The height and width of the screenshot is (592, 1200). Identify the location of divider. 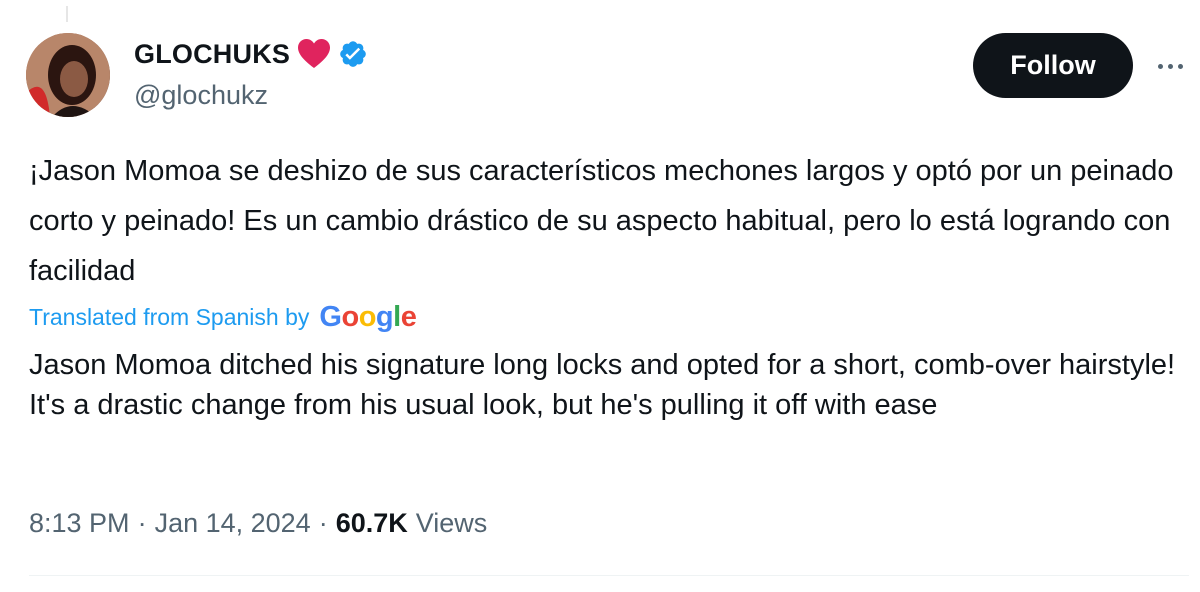
(609, 575).